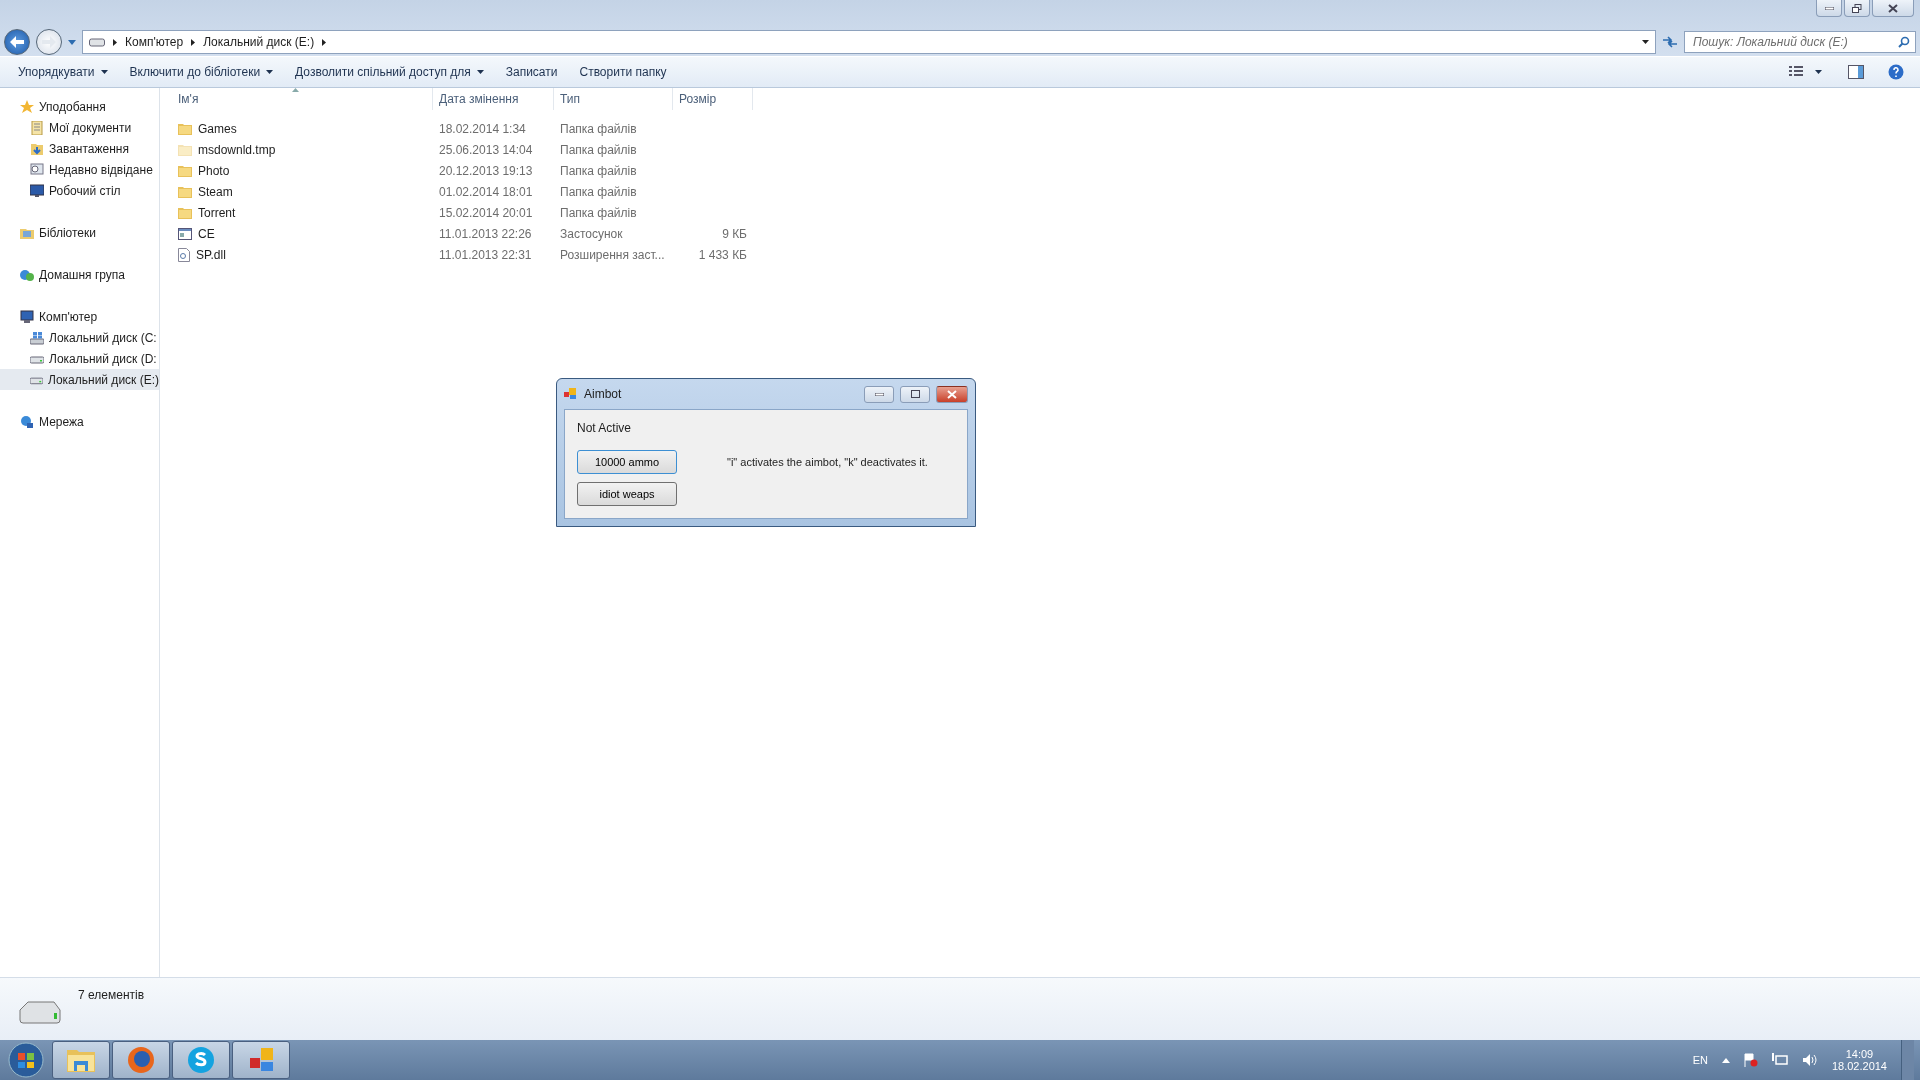 Image resolution: width=1920 pixels, height=1080 pixels. I want to click on column-header: Дата змінення, so click(493, 99).